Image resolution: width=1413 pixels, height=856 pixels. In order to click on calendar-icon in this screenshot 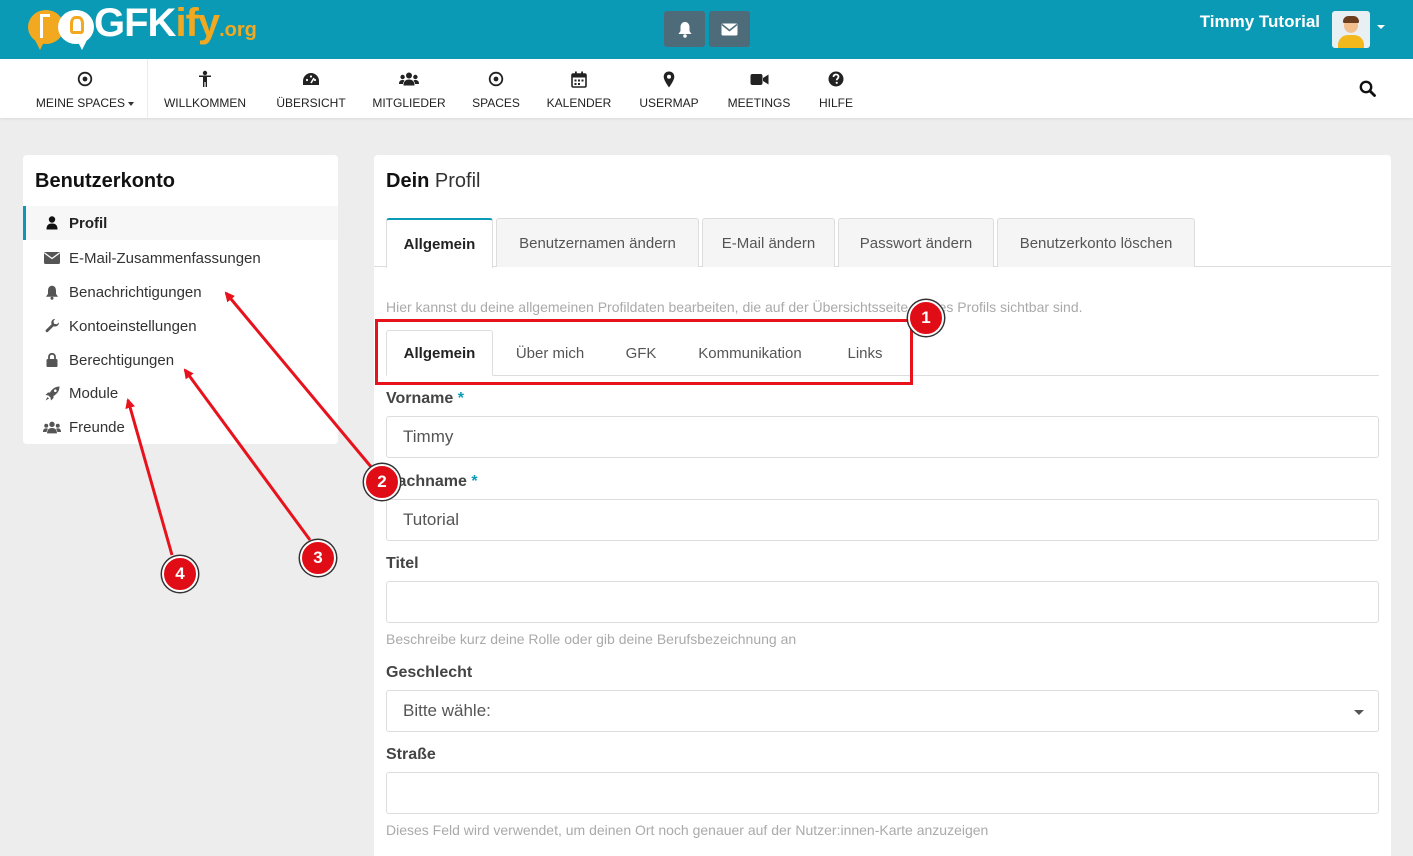, I will do `click(579, 79)`.